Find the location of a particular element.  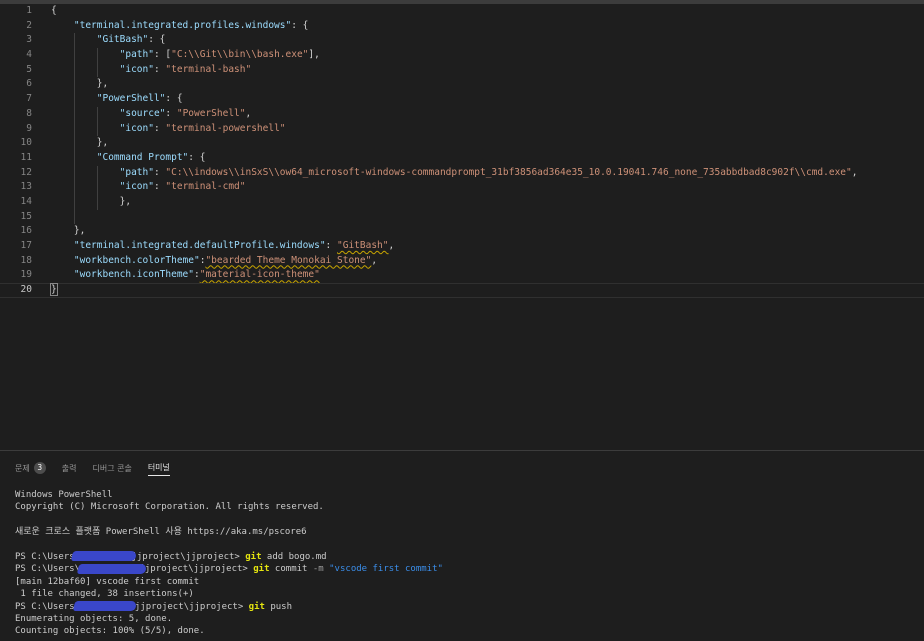

editor-line: 20} is located at coordinates (462, 290).